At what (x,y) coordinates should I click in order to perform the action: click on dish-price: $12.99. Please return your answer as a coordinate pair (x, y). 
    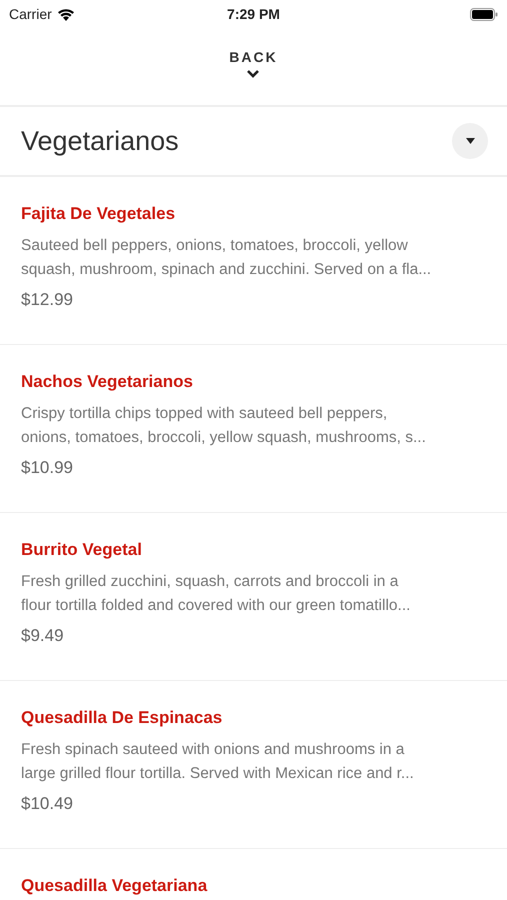
    Looking at the image, I should click on (47, 300).